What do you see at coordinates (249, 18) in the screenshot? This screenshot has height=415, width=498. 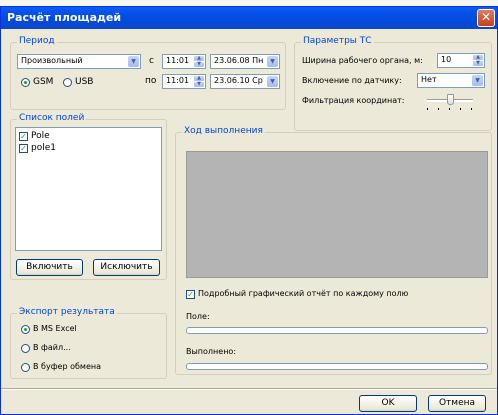 I see `title-bar: Расчёт площадей ✕` at bounding box center [249, 18].